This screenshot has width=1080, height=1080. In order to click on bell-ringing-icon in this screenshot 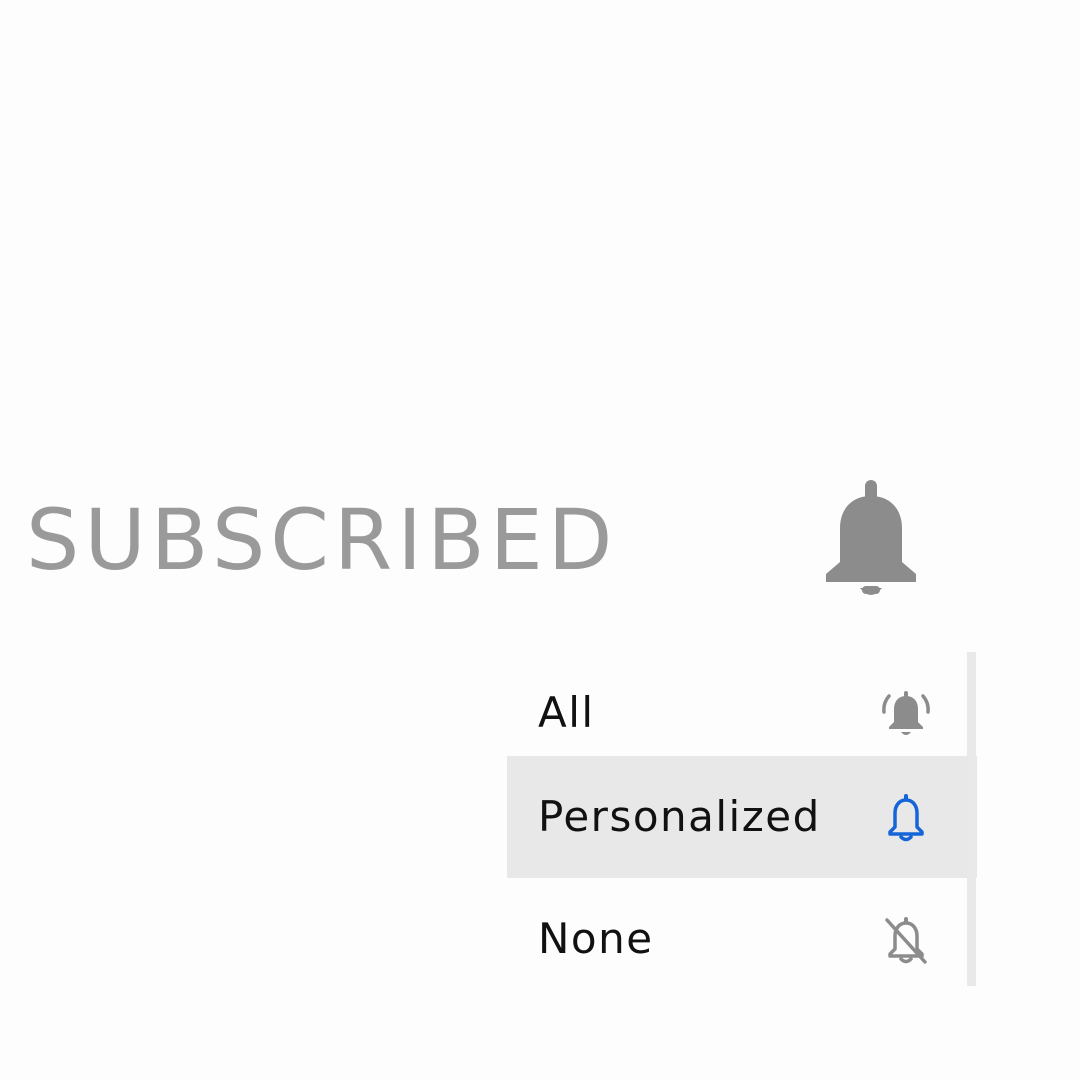, I will do `click(906, 715)`.